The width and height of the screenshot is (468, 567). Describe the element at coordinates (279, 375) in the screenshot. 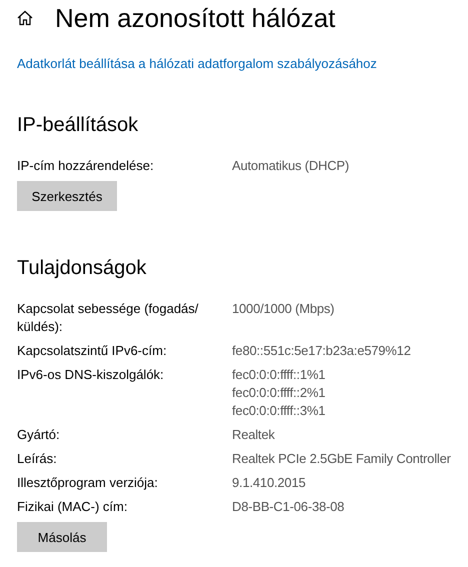

I see `property-value: fec0:0:0:ffff::1%1` at that location.